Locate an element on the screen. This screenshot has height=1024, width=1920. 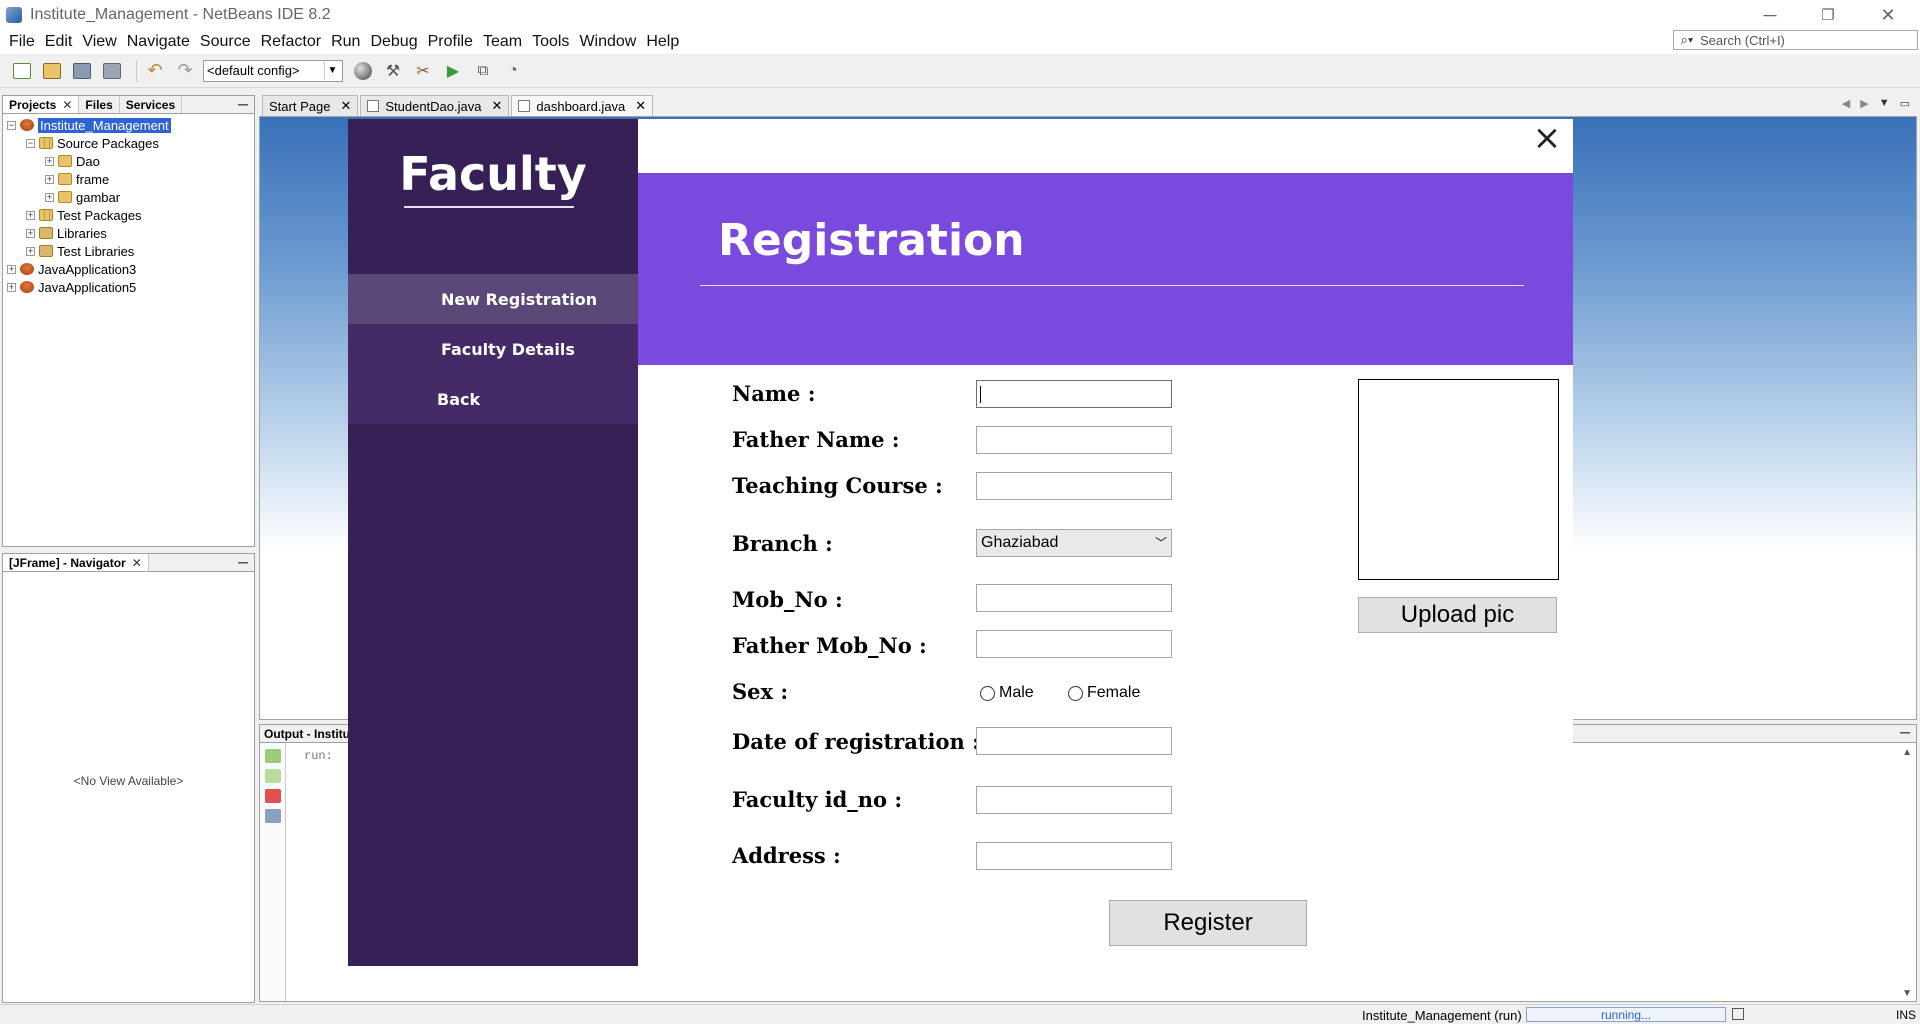
navigator-panel-tabs: [JFrame] - Navigator ✕ is located at coordinates (128, 563).